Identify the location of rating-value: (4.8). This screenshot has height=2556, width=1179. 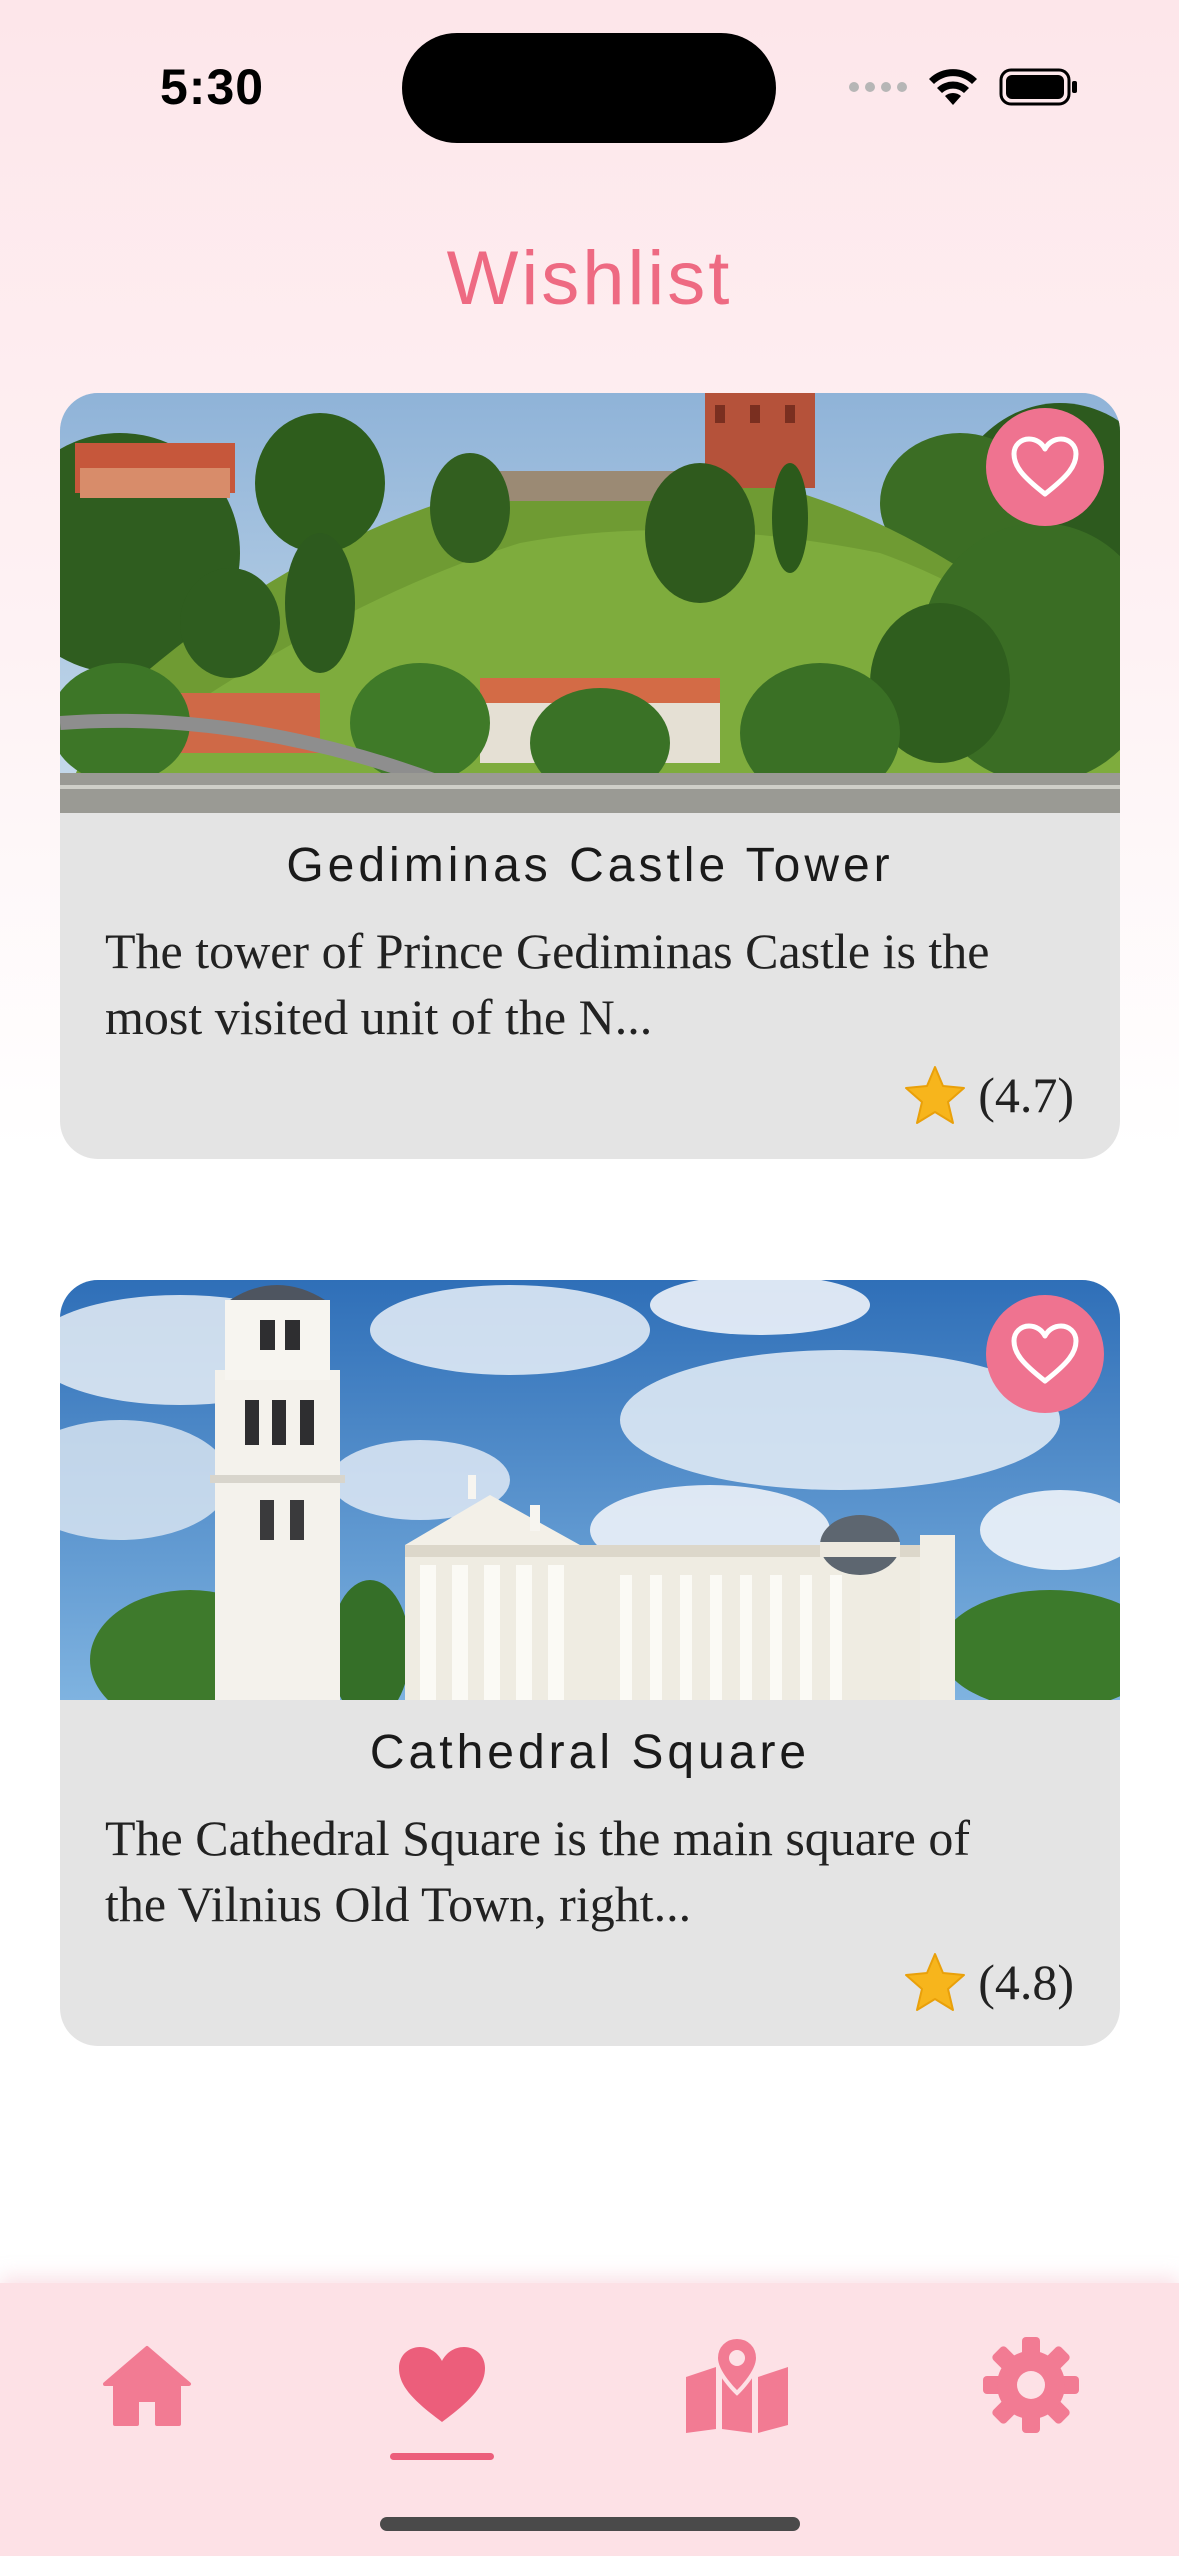
(1026, 1982).